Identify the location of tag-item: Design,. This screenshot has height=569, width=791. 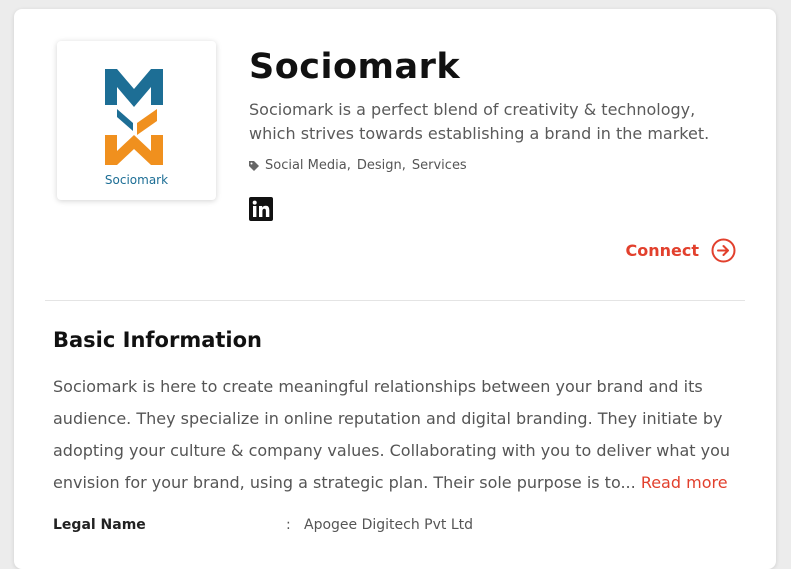
(381, 165).